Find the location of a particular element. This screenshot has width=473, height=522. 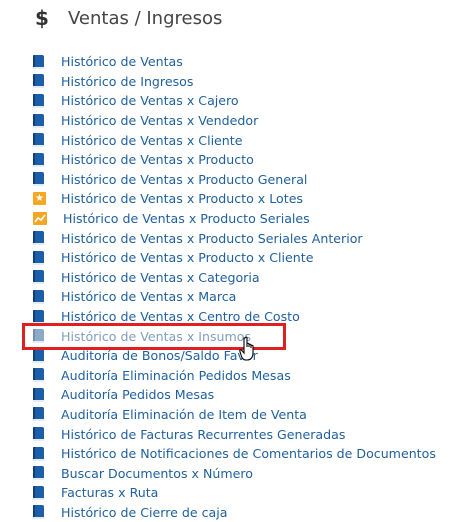

report-link-label: Histórico de Ventas x Producto is located at coordinates (157, 160).